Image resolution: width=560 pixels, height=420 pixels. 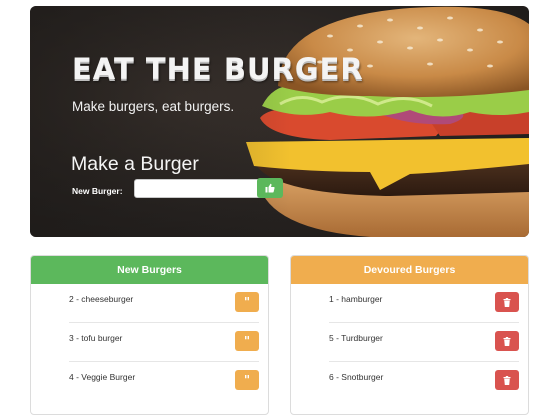 I want to click on burger-name: 5 - Turdburger, so click(x=356, y=338).